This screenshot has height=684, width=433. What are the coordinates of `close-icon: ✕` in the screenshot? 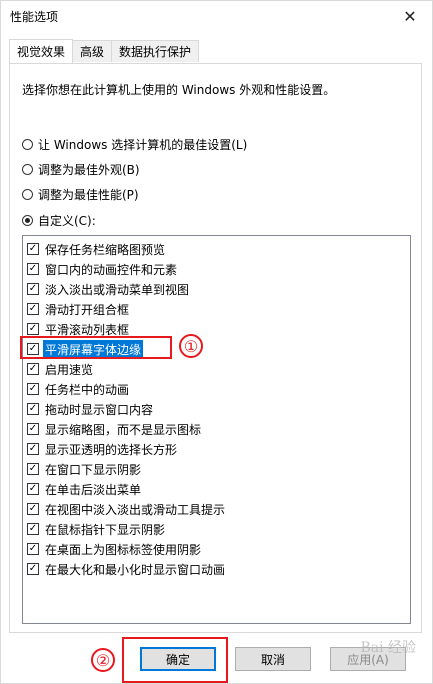 It's located at (410, 16).